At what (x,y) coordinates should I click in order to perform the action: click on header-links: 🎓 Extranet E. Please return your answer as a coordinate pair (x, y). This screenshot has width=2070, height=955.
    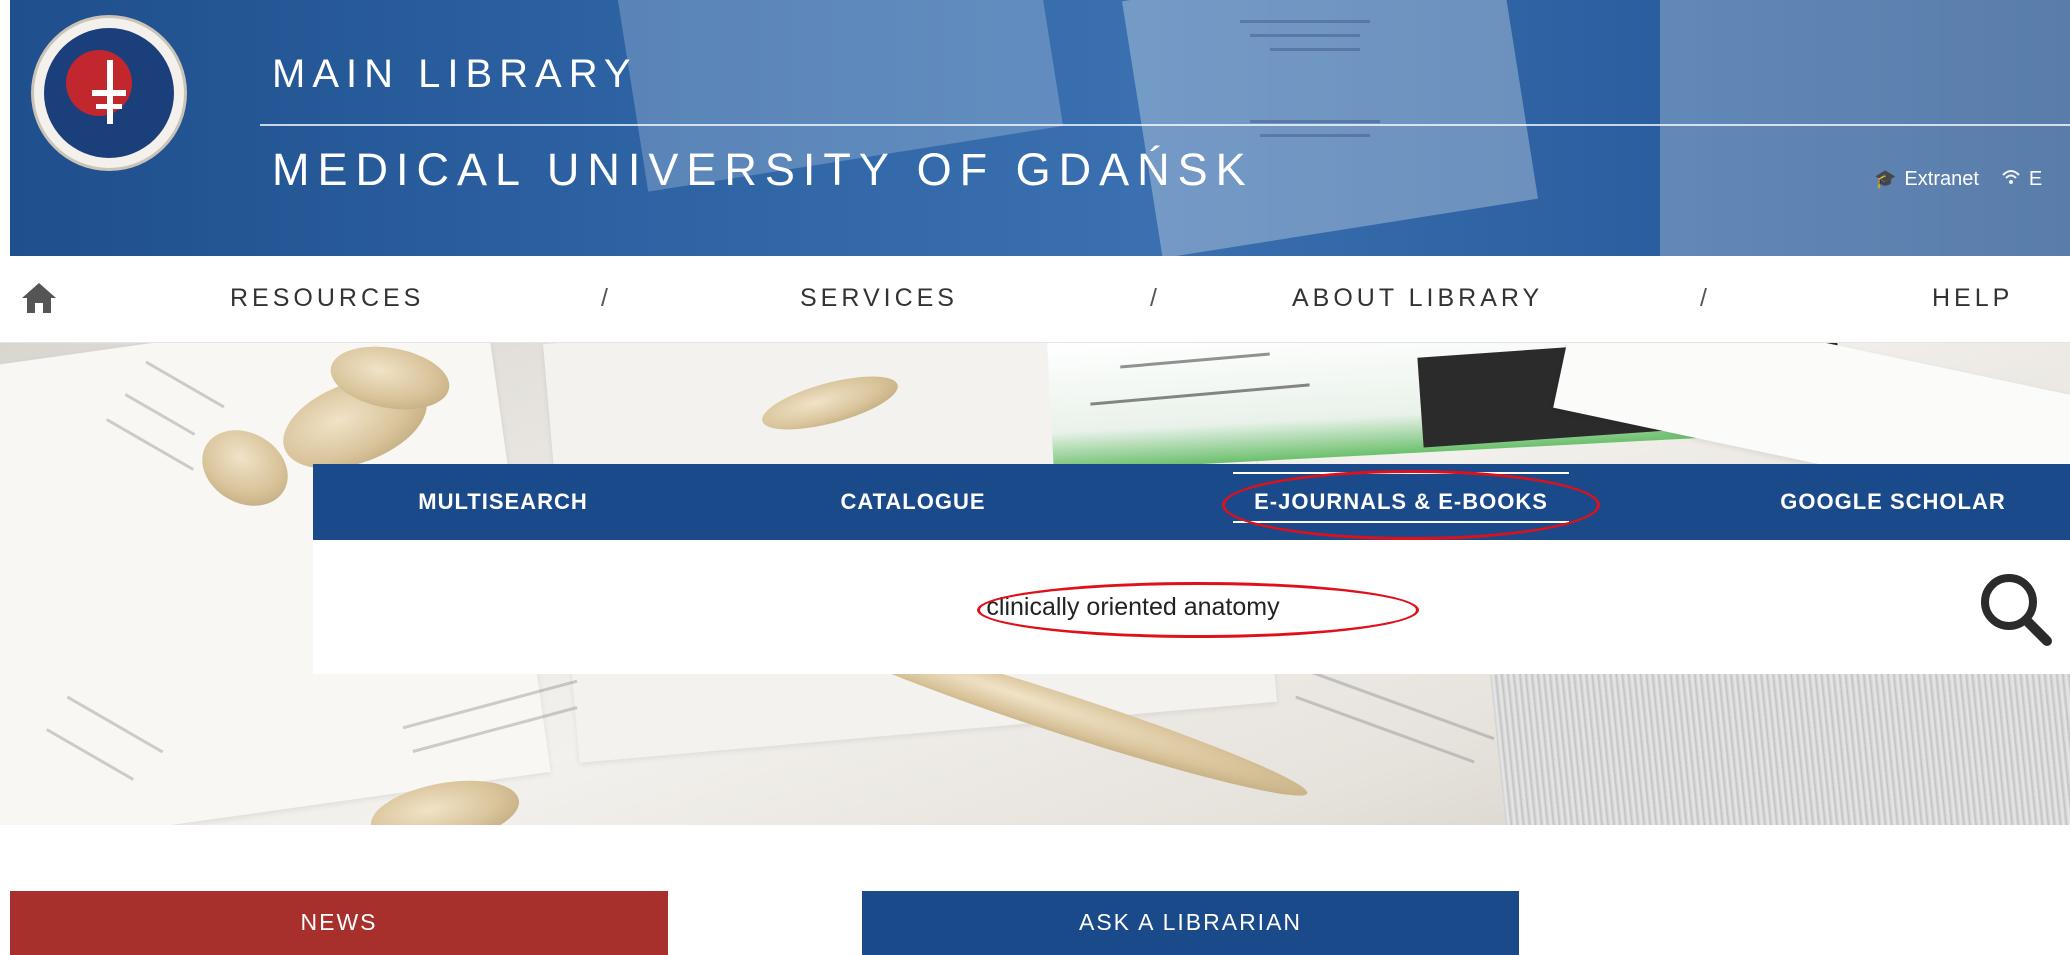
    Looking at the image, I should click on (1958, 179).